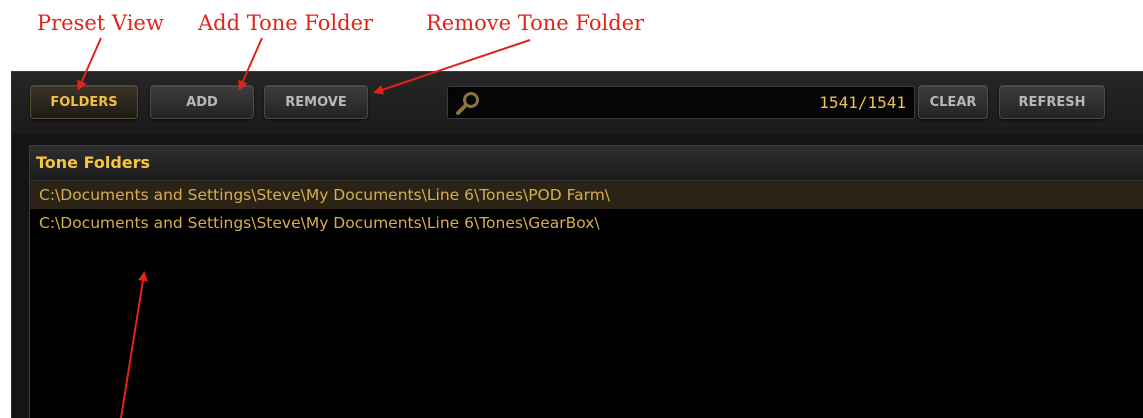  Describe the element at coordinates (614, 104) in the screenshot. I see `search-input` at that location.